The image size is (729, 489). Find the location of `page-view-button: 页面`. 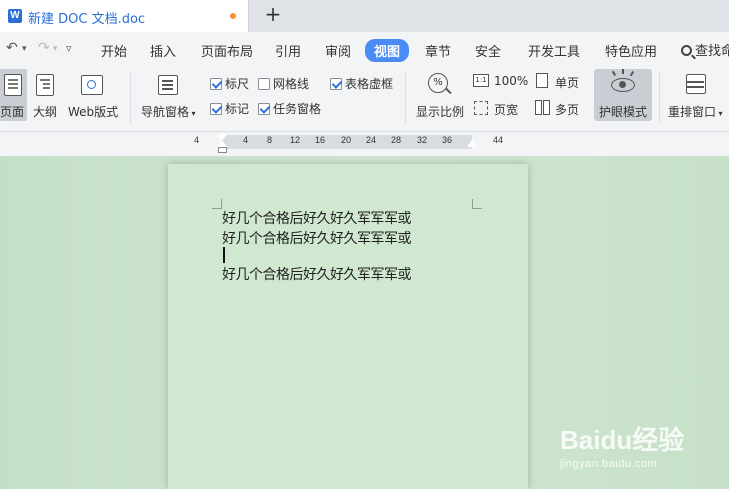

page-view-button: 页面 is located at coordinates (13, 96).